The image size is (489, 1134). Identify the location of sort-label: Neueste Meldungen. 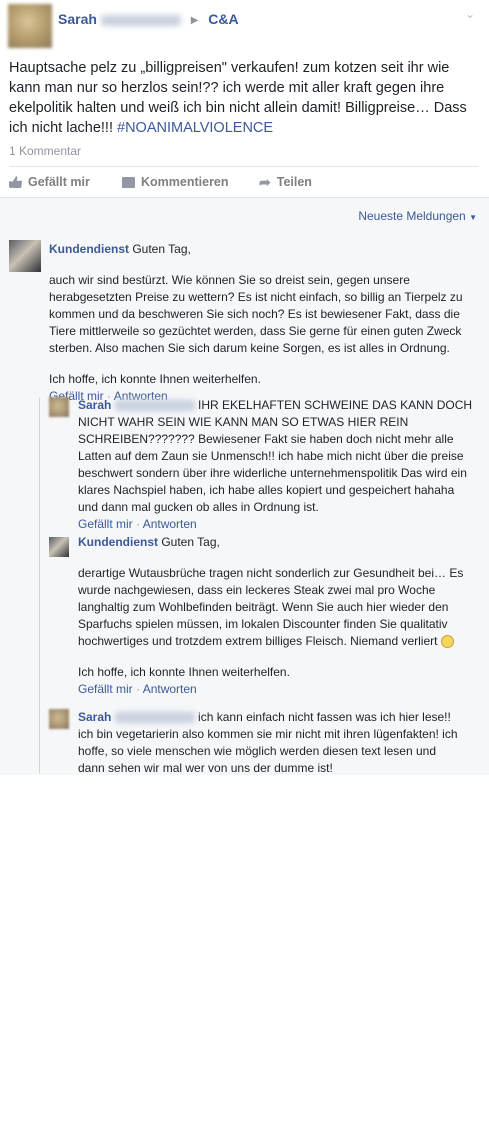
(412, 216).